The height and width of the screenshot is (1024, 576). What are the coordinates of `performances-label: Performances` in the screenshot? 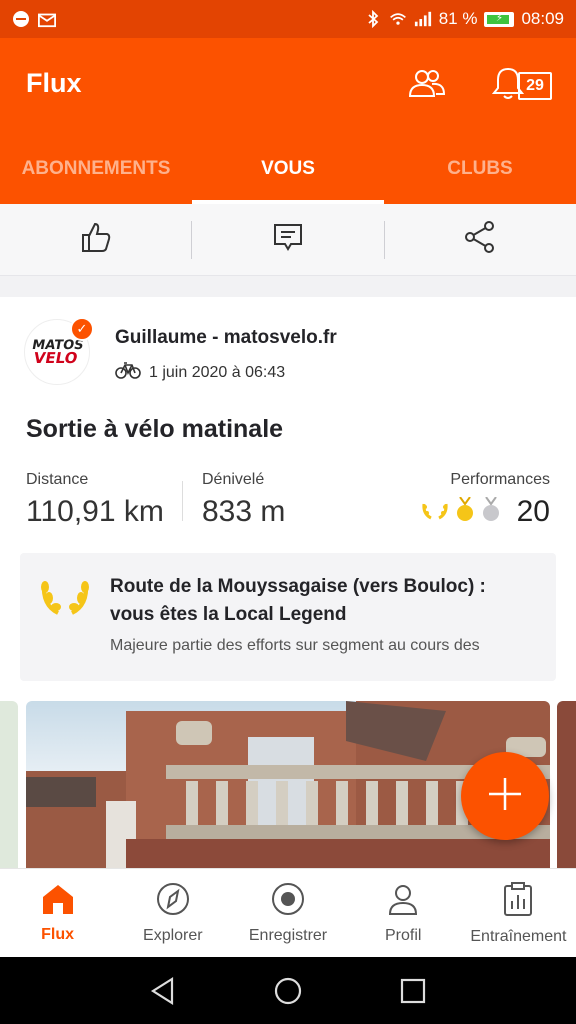 It's located at (500, 479).